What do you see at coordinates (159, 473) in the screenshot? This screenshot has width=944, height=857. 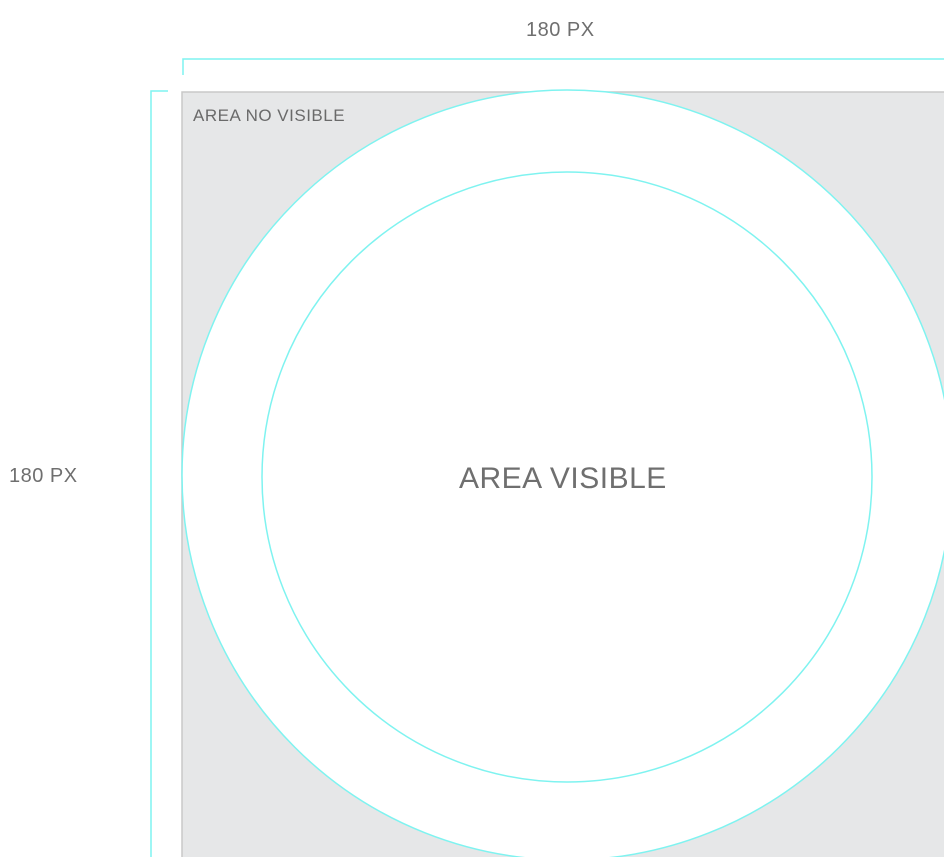 I see `height-dimension-line` at bounding box center [159, 473].